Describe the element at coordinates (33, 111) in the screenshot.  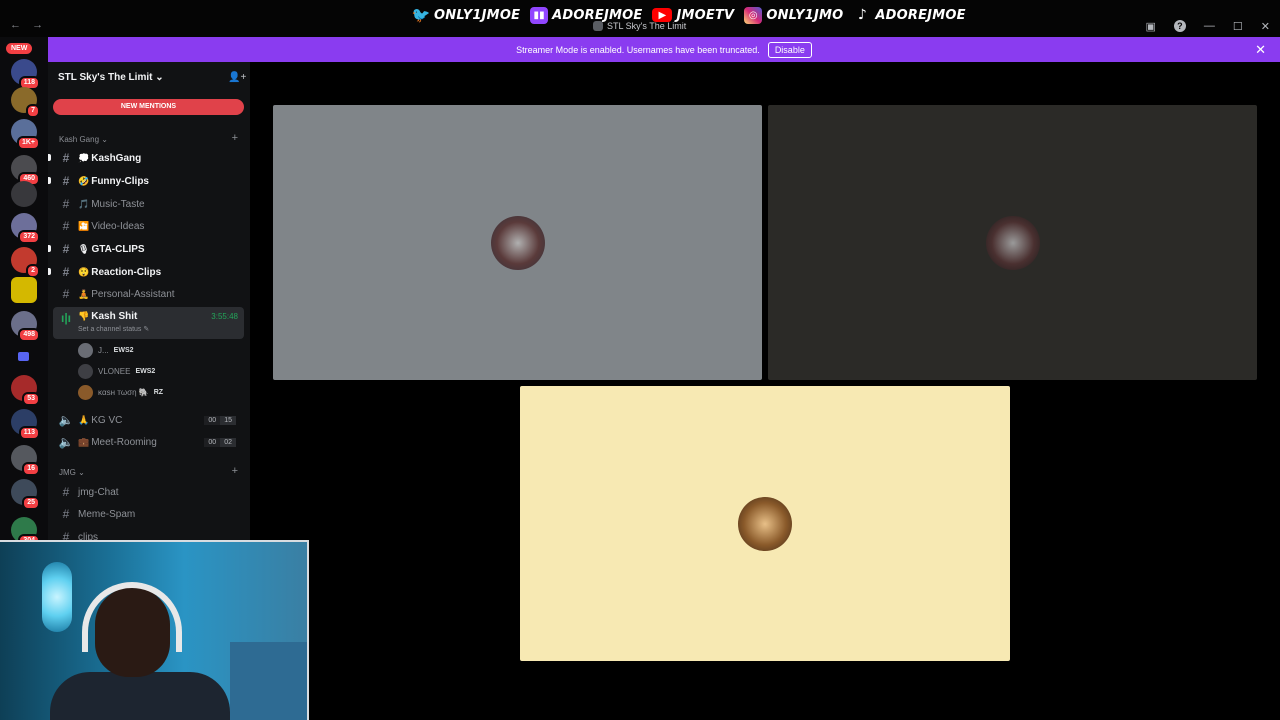
I see `mention-badge: 7` at that location.